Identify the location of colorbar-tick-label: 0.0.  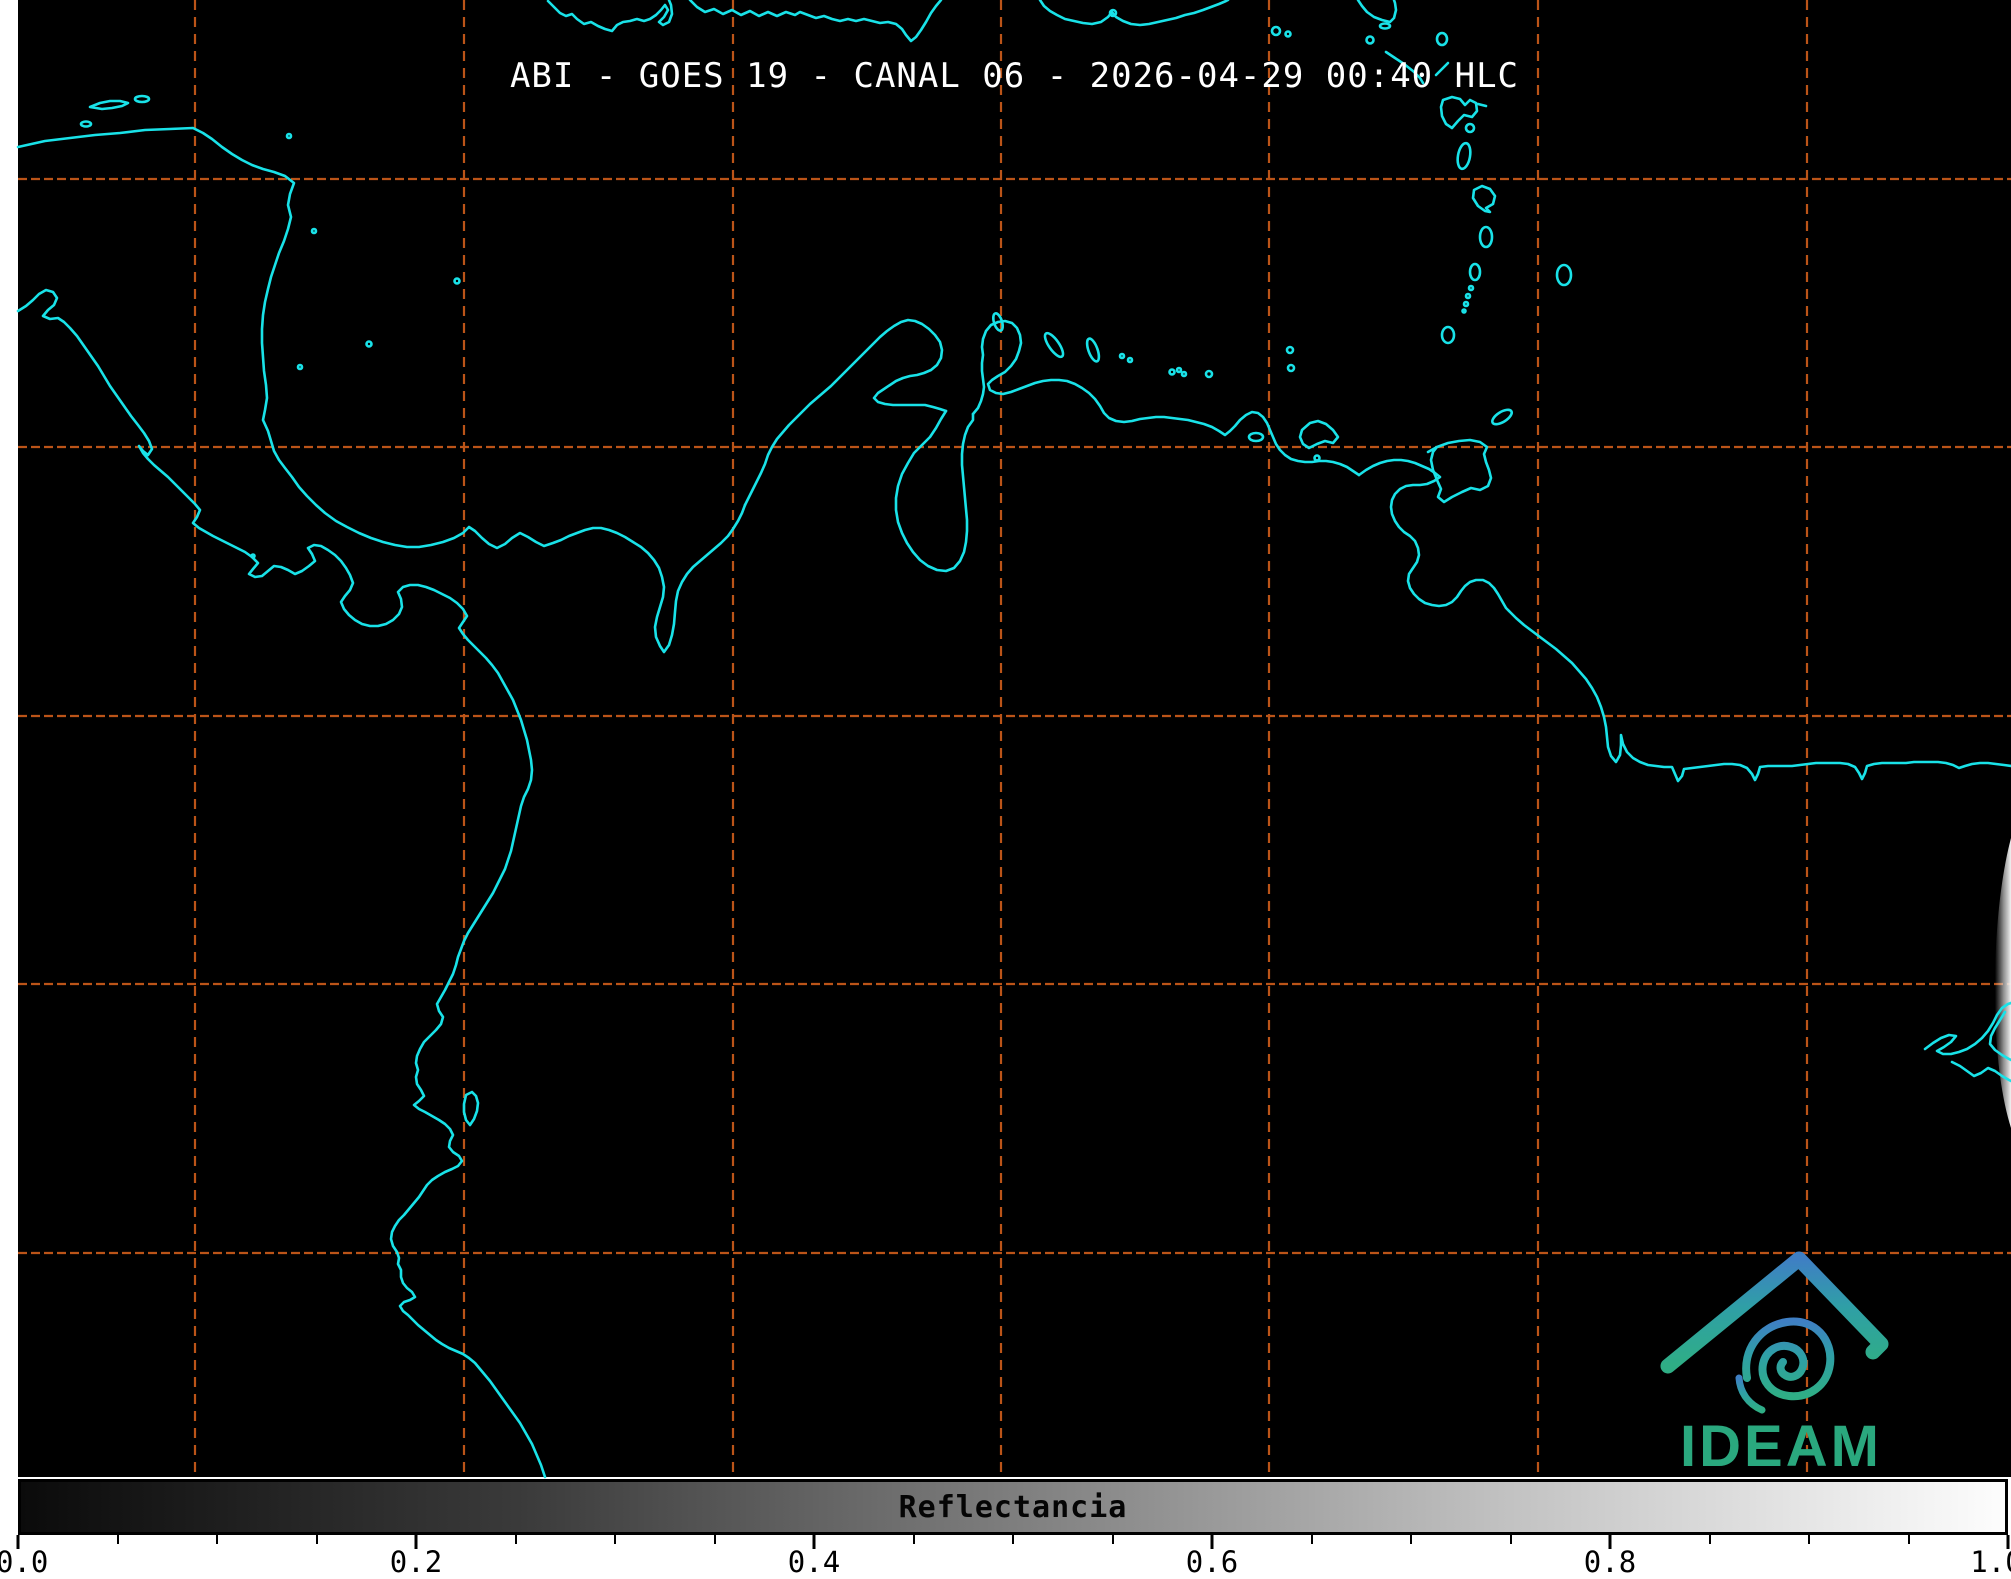
(24, 1562).